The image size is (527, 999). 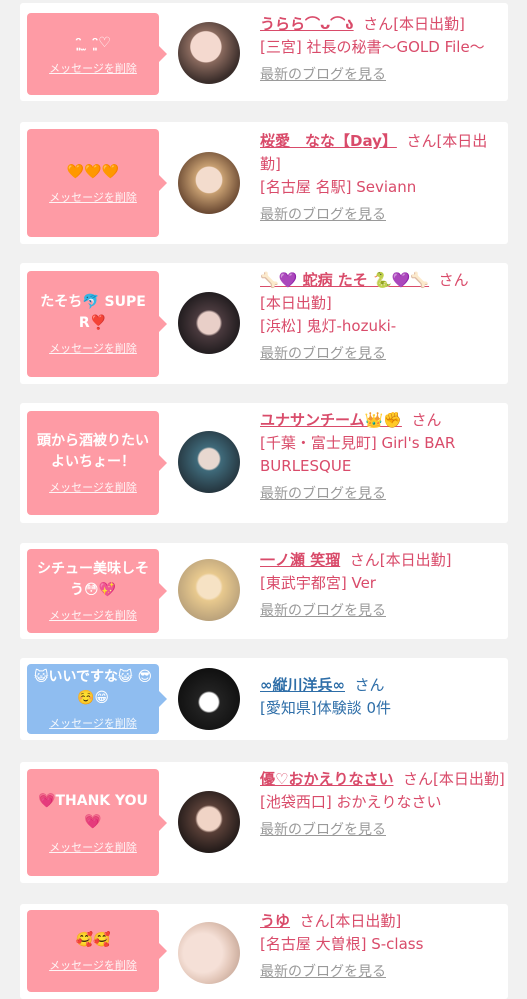 I want to click on message-text: ᵔ͈ ̫ ᵔ͈♡, so click(x=93, y=42).